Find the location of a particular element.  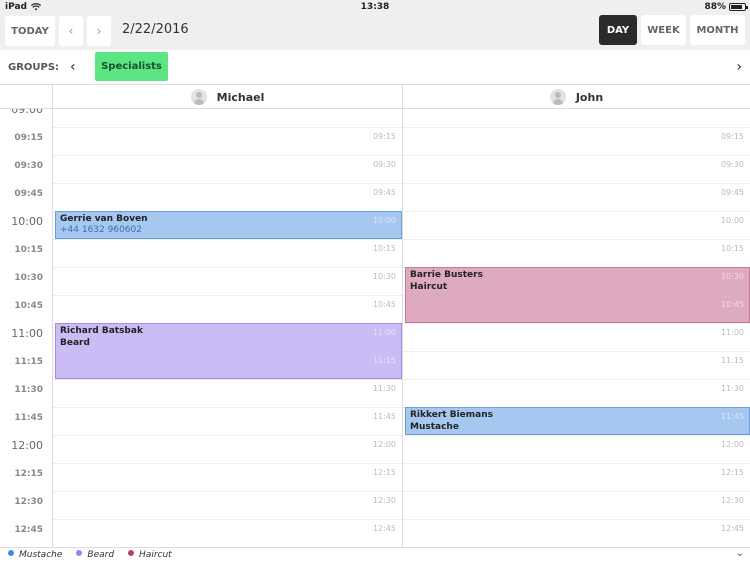

slot-time: 10:15 is located at coordinates (732, 248).